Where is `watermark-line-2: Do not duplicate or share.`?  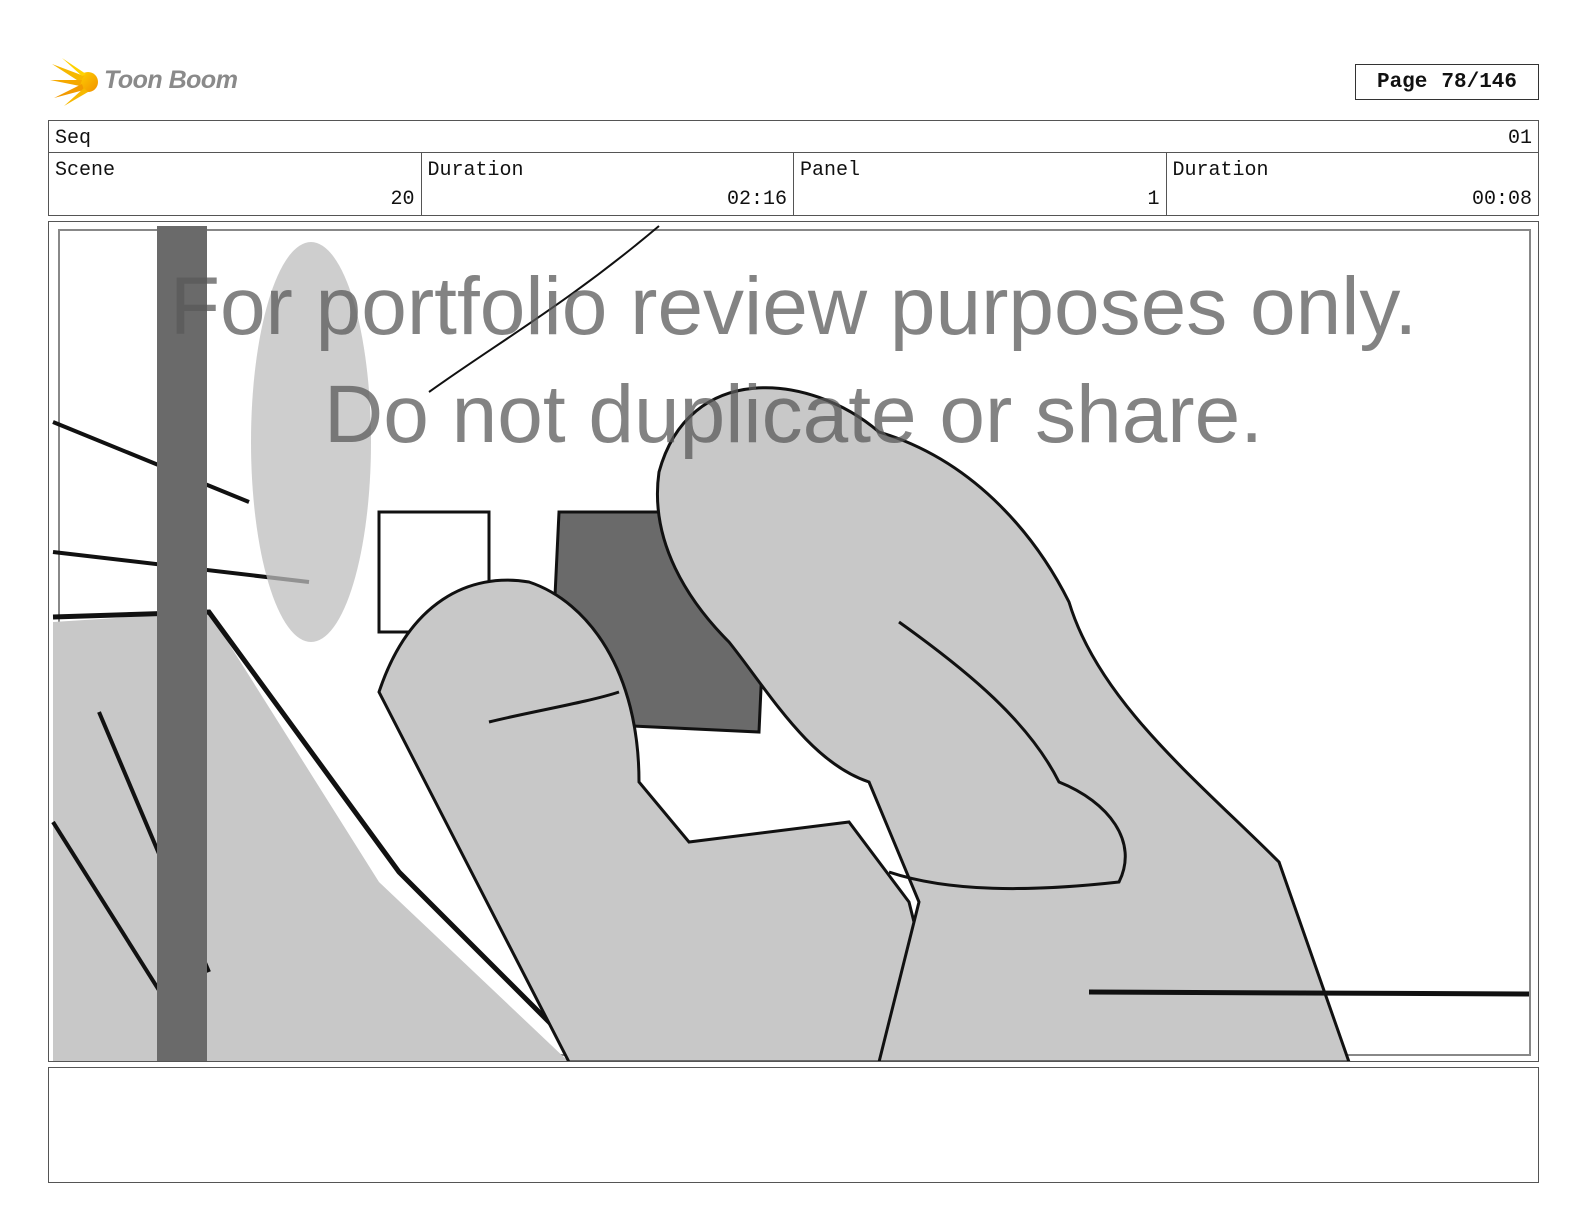 watermark-line-2: Do not duplicate or share. is located at coordinates (793, 414).